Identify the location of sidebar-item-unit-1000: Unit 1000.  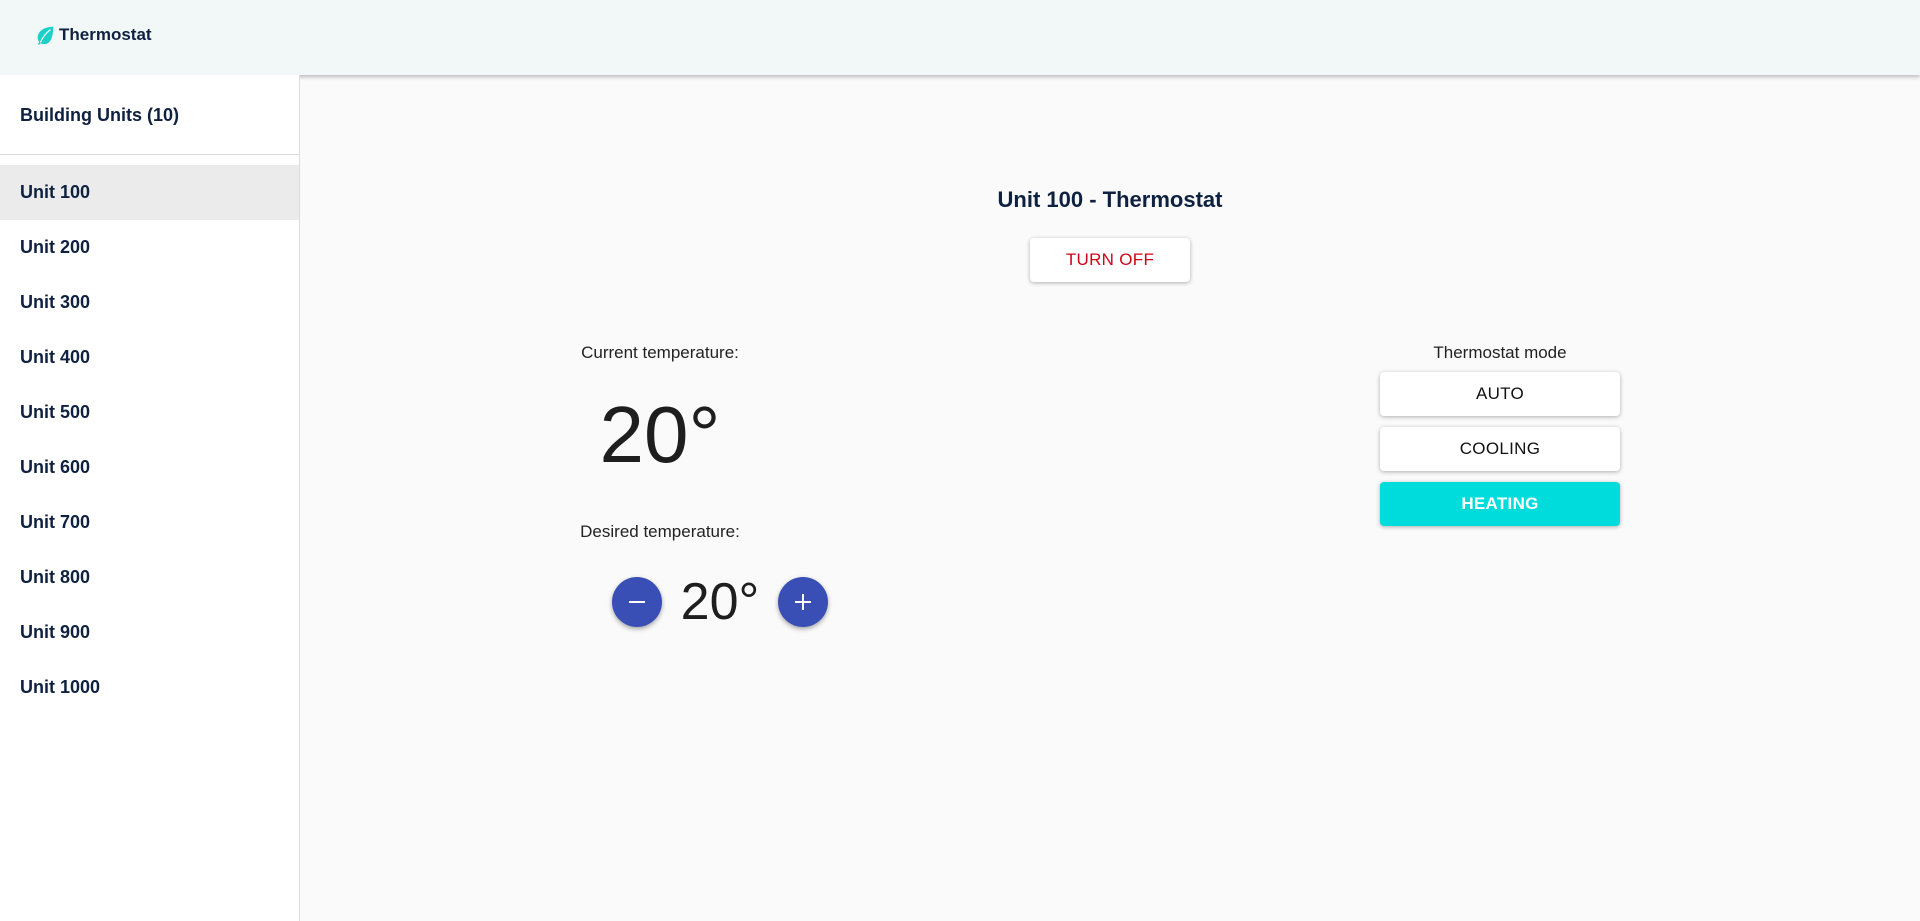
(149, 687).